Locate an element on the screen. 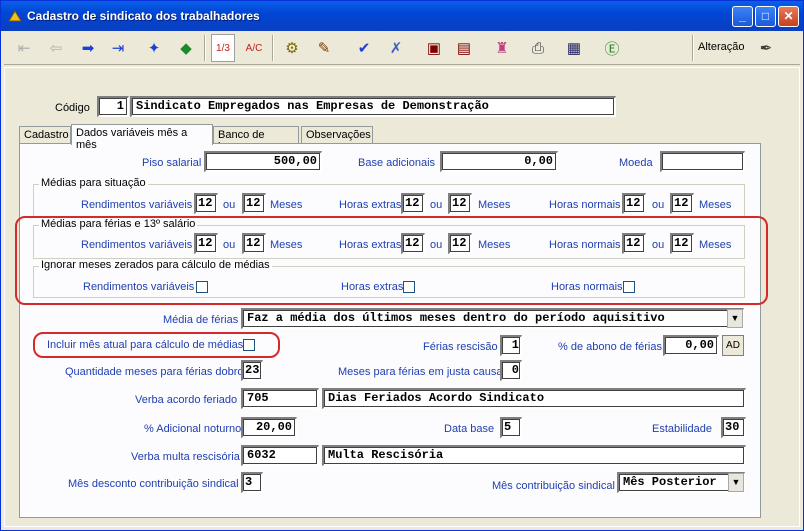 The width and height of the screenshot is (804, 531). next-record-icon: ➡ is located at coordinates (88, 48).